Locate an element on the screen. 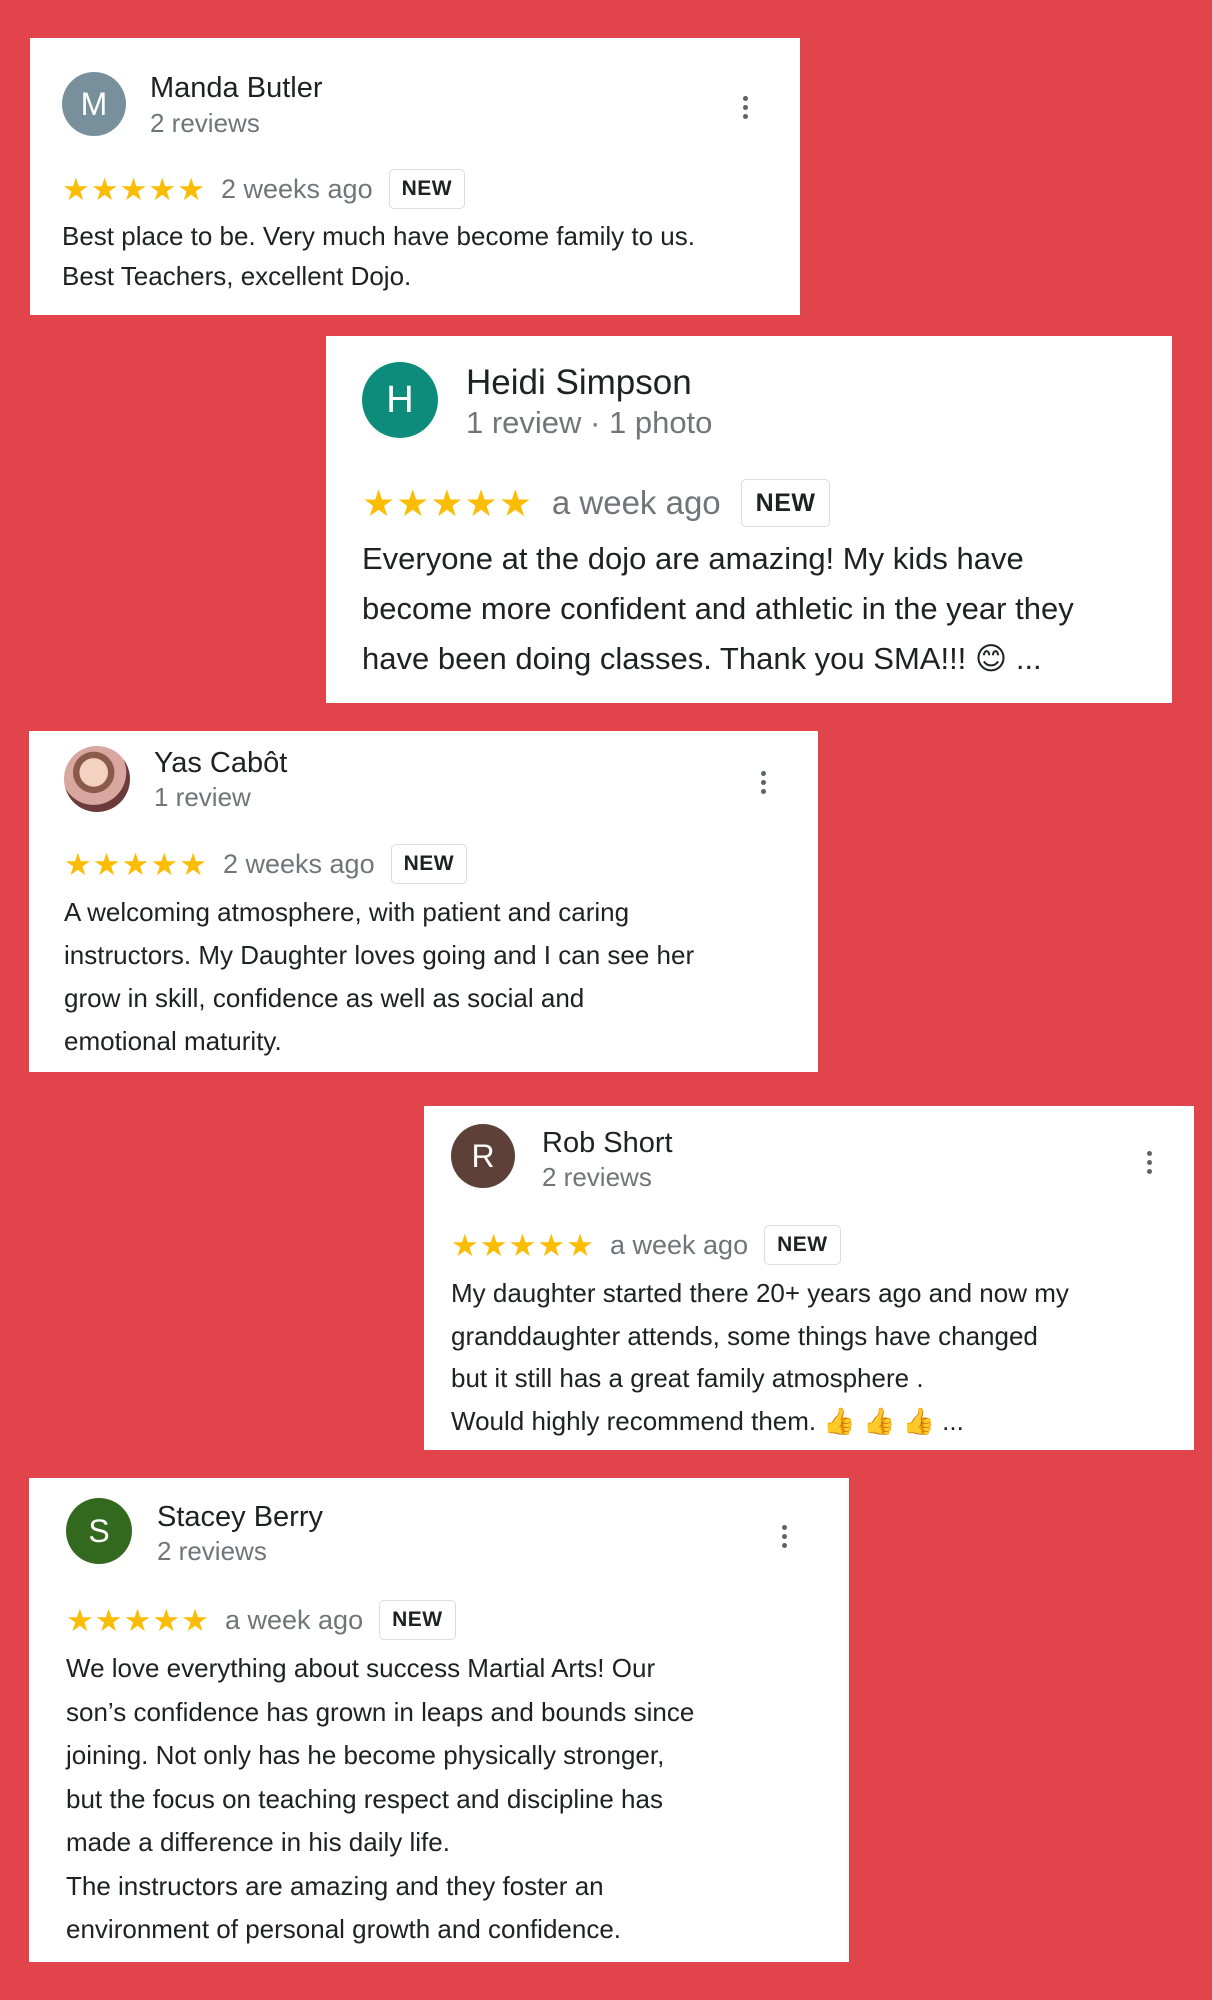 The height and width of the screenshot is (2000, 1212). avatar: S is located at coordinates (99, 1531).